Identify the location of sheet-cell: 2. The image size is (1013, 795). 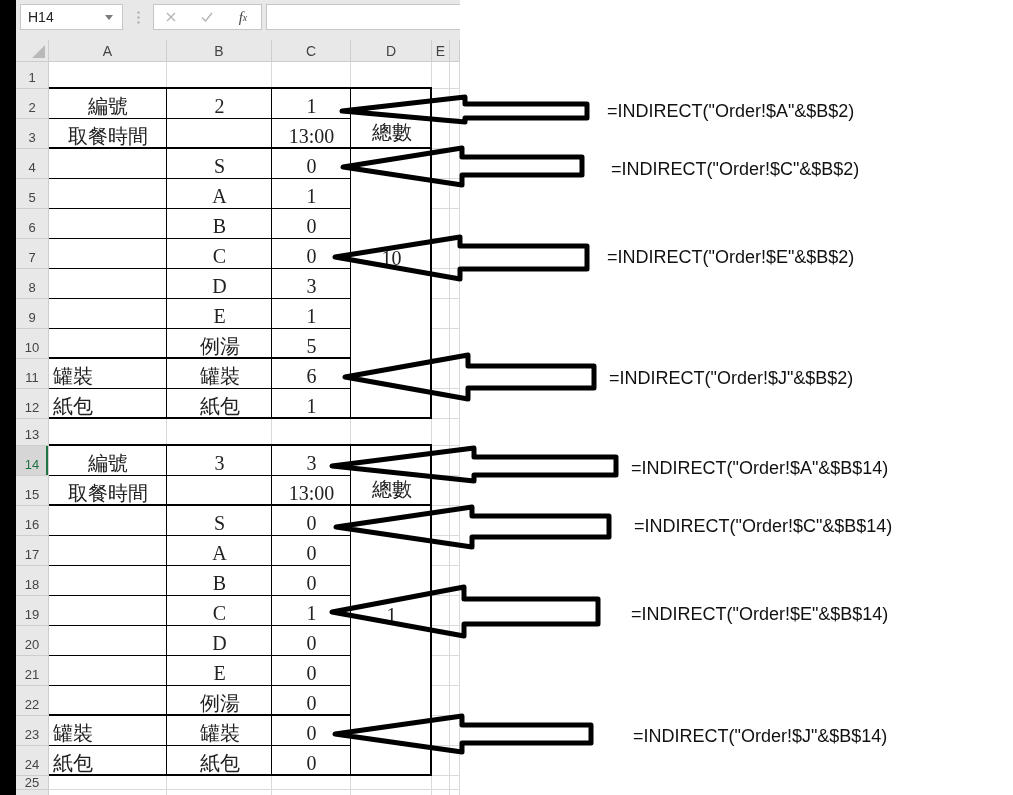
(219, 104).